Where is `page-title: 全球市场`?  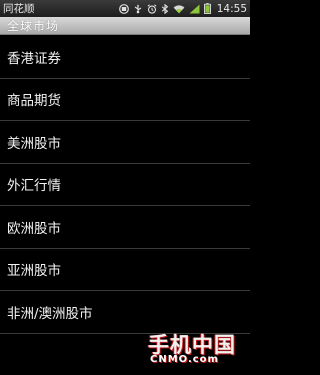 page-title: 全球市场 is located at coordinates (33, 26).